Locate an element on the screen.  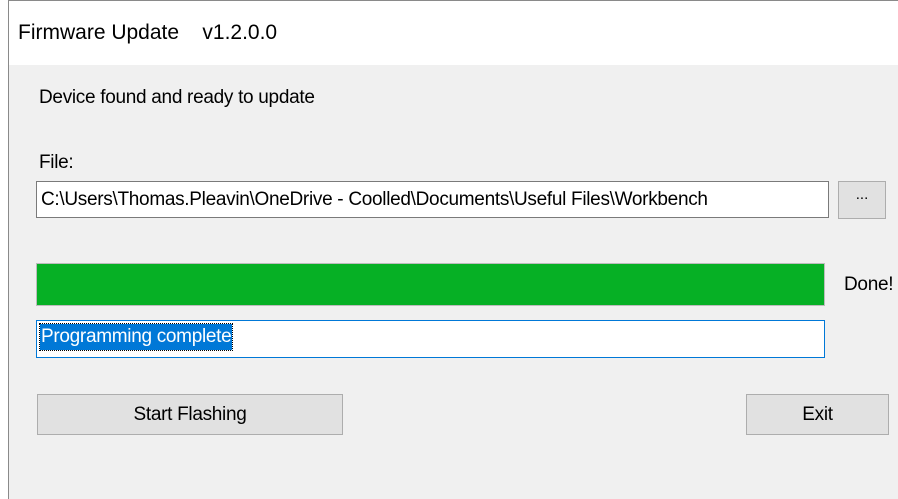
progress-bar is located at coordinates (430, 284).